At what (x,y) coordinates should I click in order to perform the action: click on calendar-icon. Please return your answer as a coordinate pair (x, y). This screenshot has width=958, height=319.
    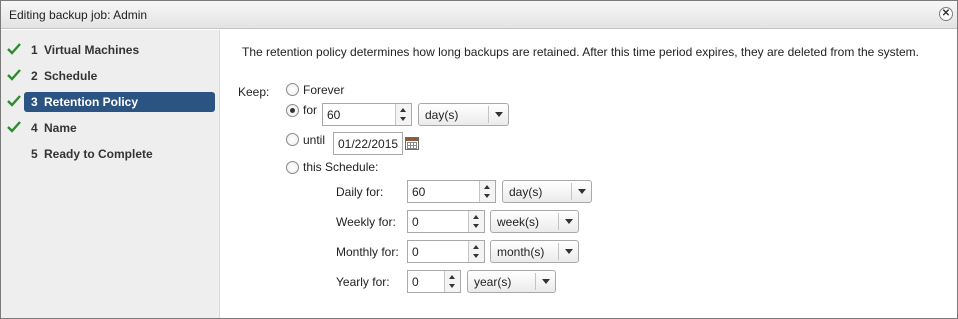
    Looking at the image, I should click on (412, 143).